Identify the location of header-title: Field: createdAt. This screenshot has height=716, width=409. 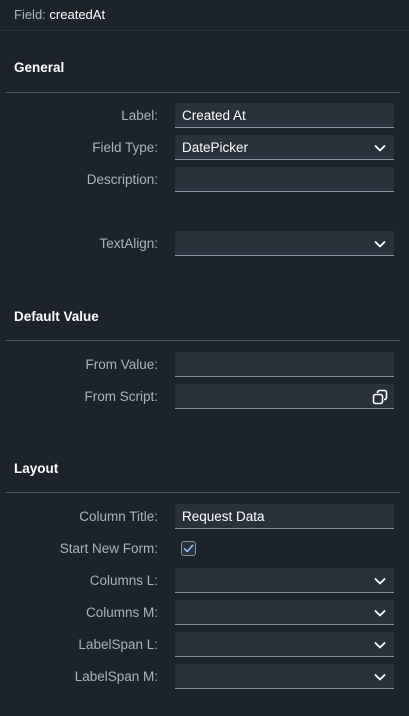
(59, 14).